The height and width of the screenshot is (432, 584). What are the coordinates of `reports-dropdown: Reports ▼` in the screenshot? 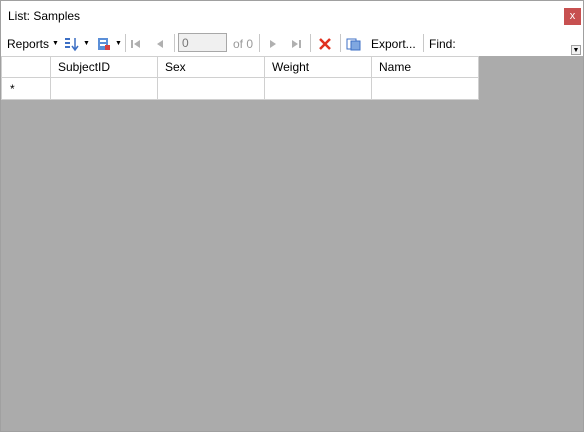 It's located at (33, 43).